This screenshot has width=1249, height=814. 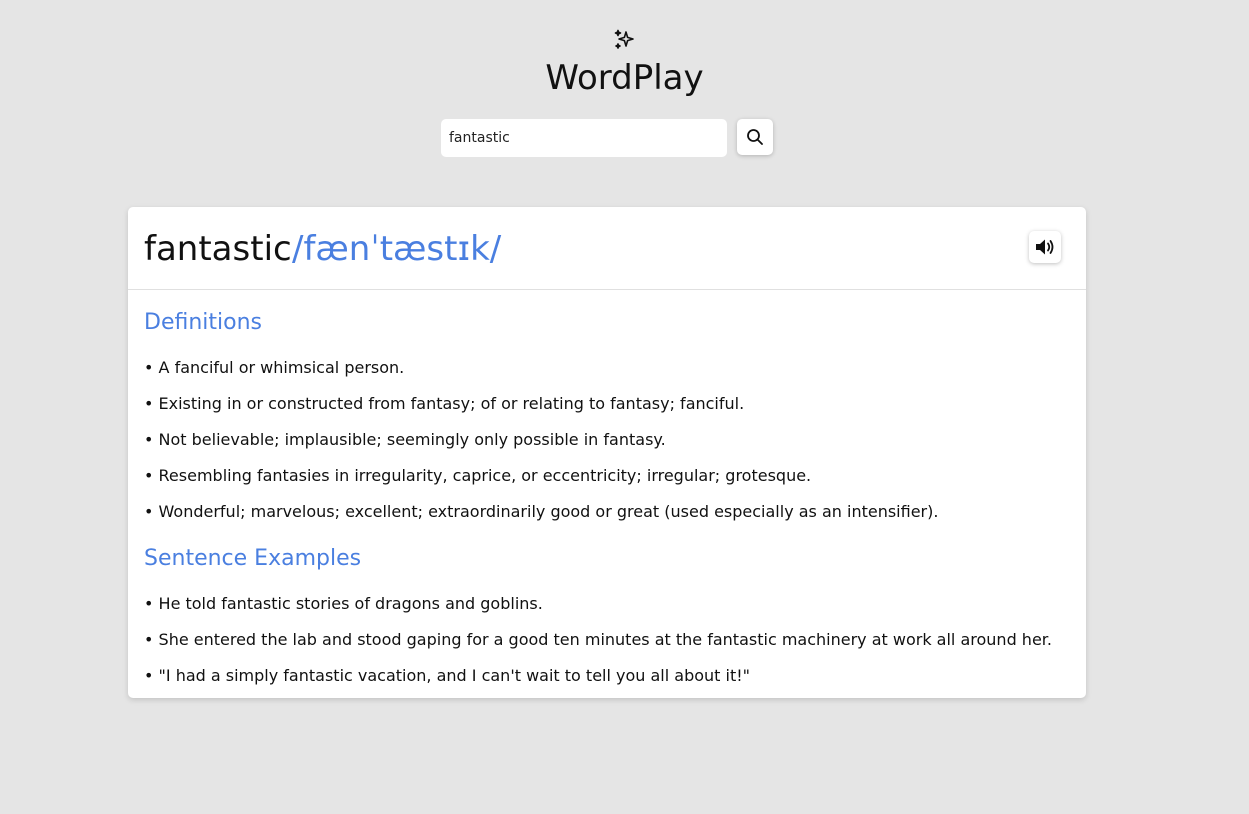 I want to click on definition-item: A fanciful or whimsical person., so click(x=541, y=368).